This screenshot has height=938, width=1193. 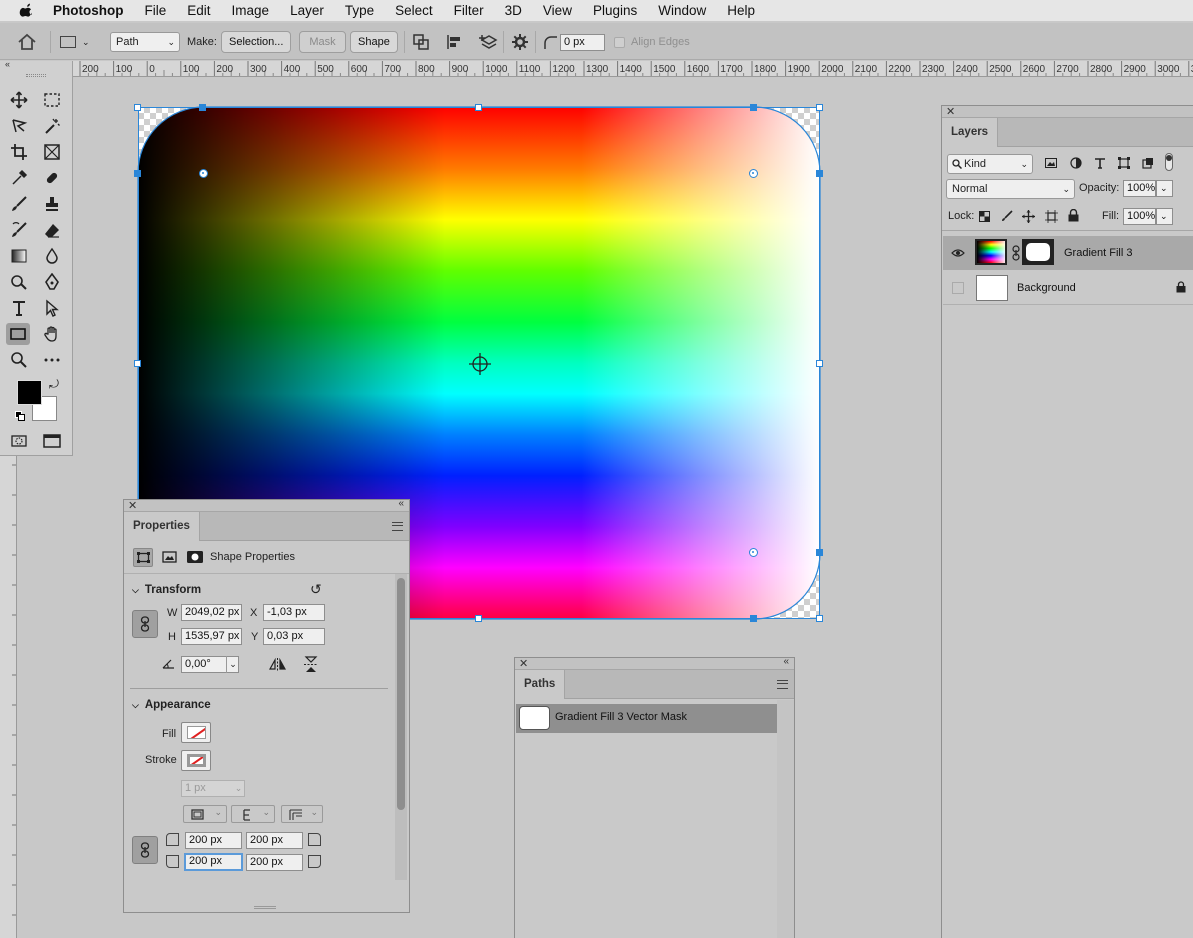 I want to click on menu-edit: Edit, so click(x=198, y=10).